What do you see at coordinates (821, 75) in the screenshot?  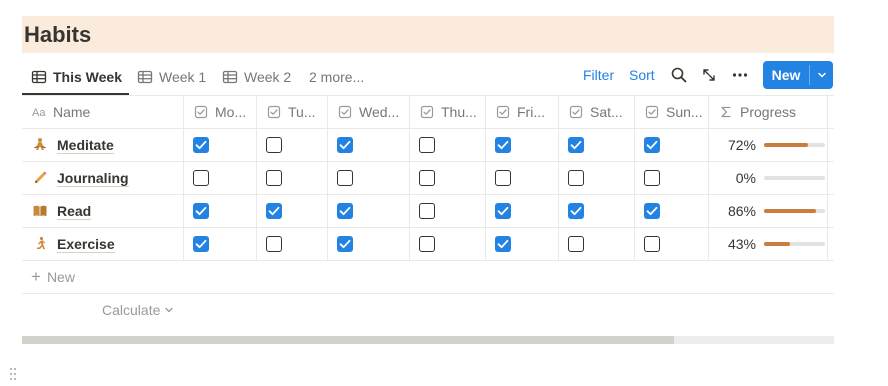 I see `new-dropdown-button` at bounding box center [821, 75].